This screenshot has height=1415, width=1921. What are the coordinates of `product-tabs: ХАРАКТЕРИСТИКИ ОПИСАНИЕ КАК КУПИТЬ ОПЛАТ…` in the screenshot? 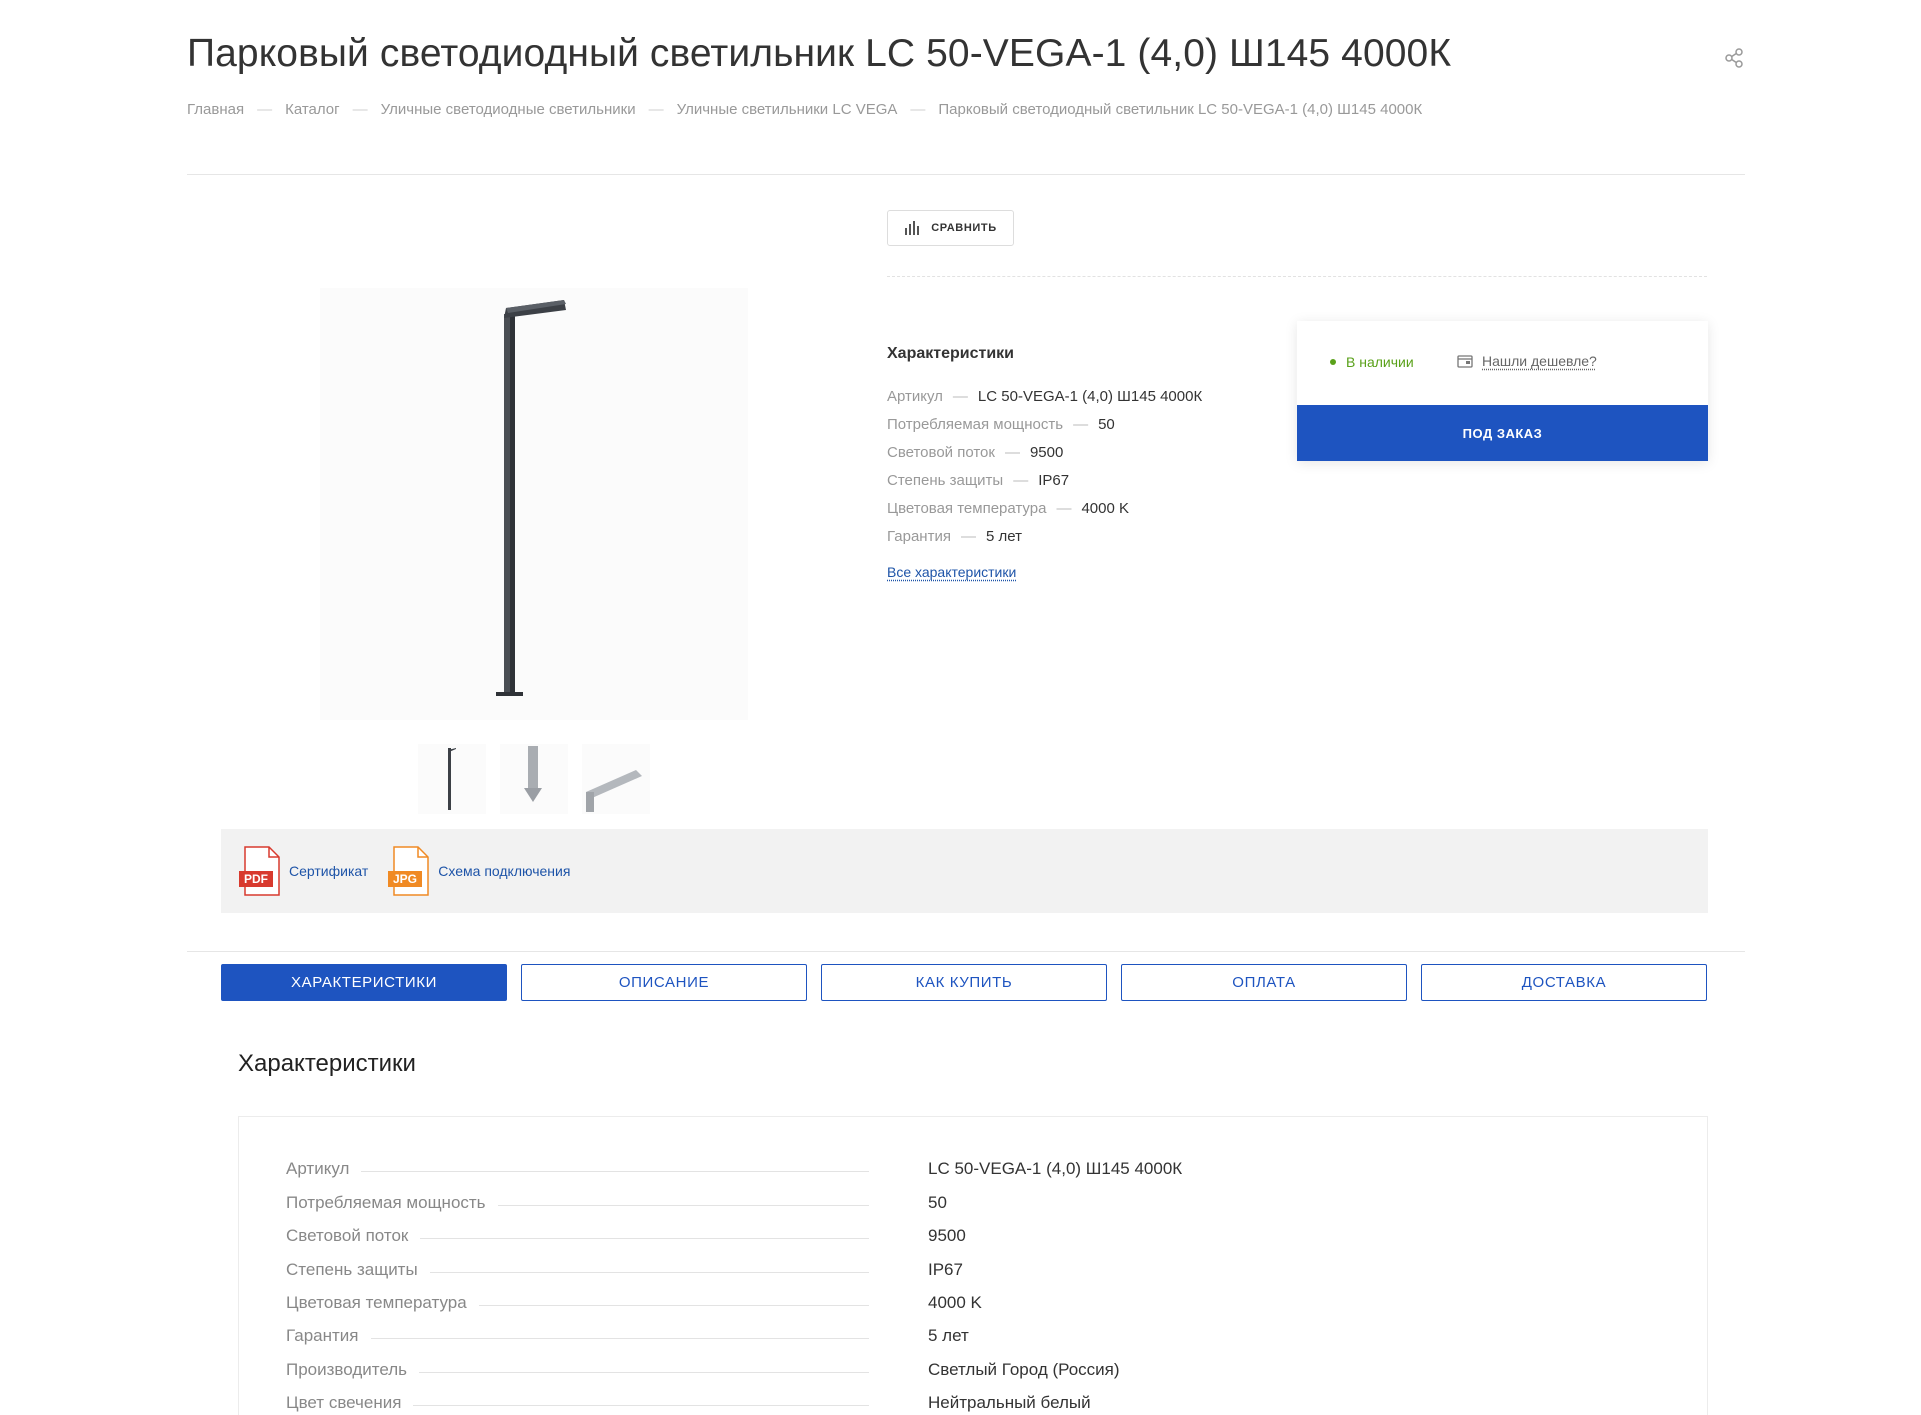 It's located at (964, 982).